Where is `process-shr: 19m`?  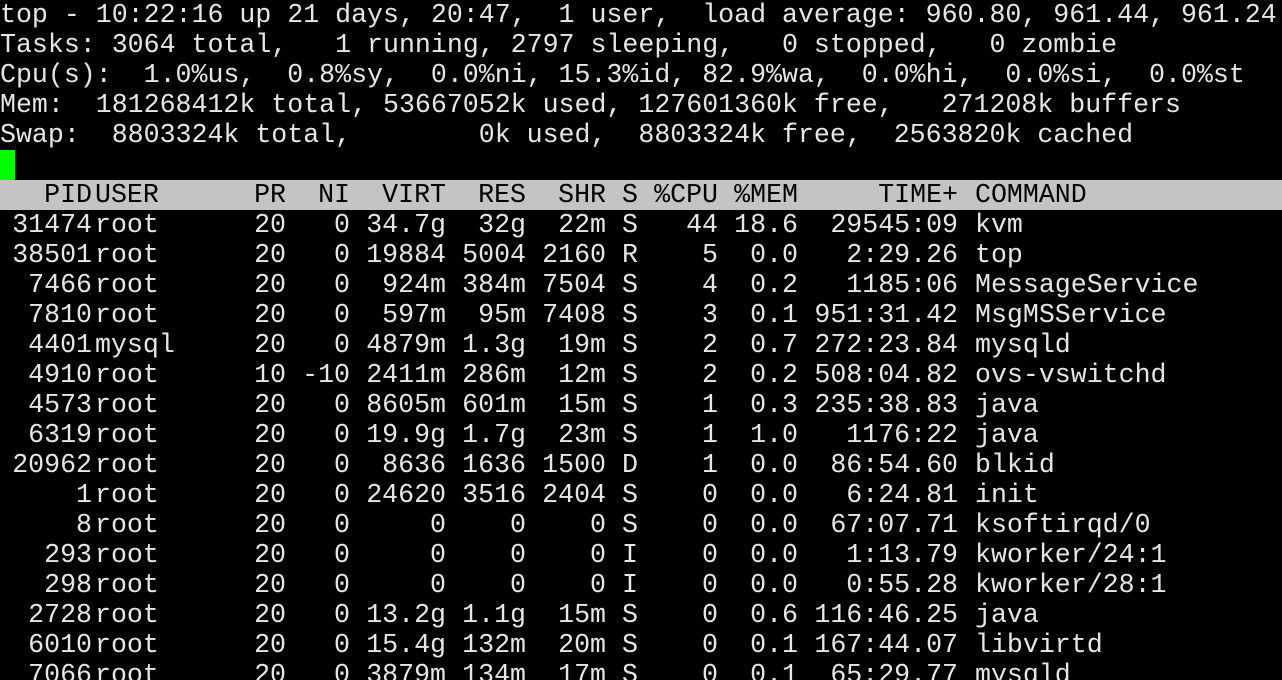
process-shr: 19m is located at coordinates (582, 345).